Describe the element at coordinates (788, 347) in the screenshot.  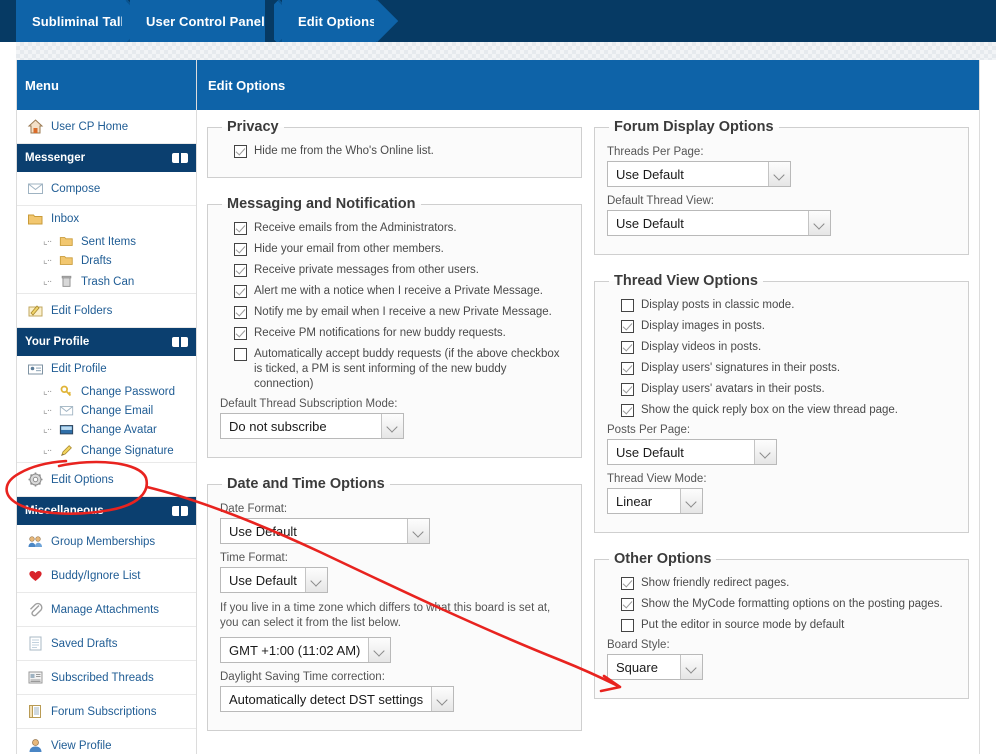
I see `checkbox-row-display-videos: Display videos in posts.` at that location.